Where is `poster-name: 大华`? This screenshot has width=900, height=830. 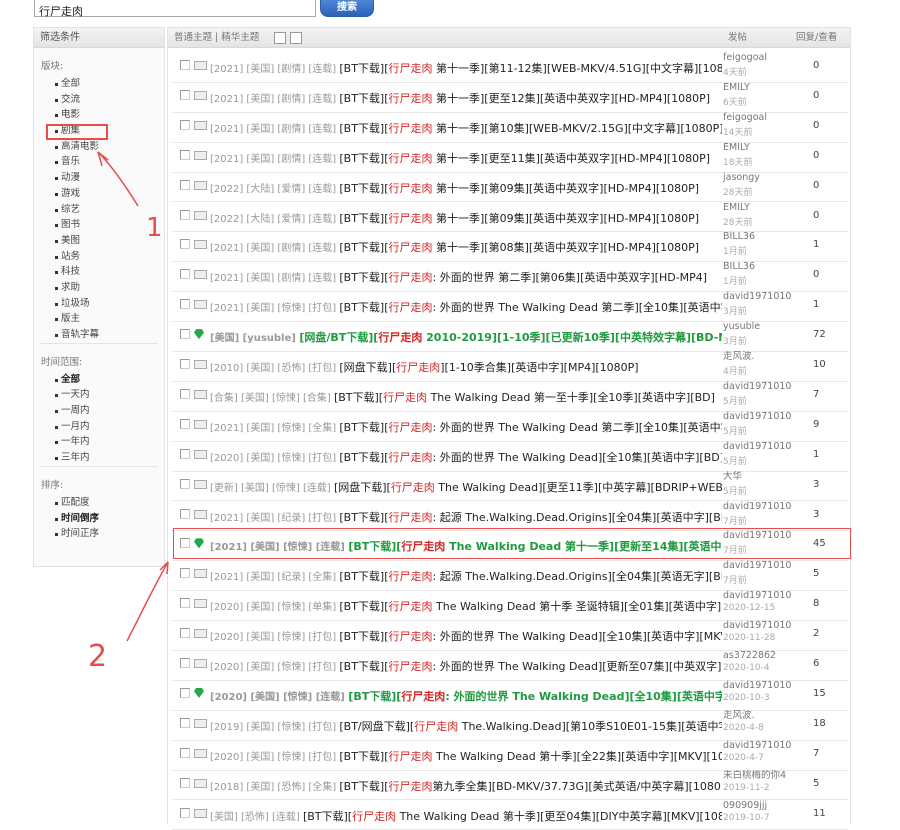
poster-name: 大华 is located at coordinates (759, 477).